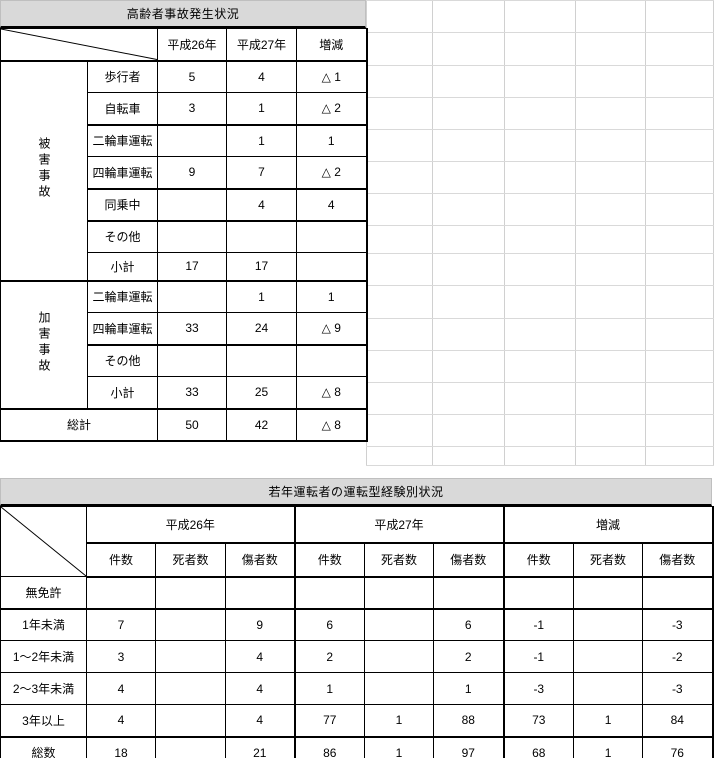 The width and height of the screenshot is (714, 758). I want to click on table1-cell-h26: 3, so click(192, 109).